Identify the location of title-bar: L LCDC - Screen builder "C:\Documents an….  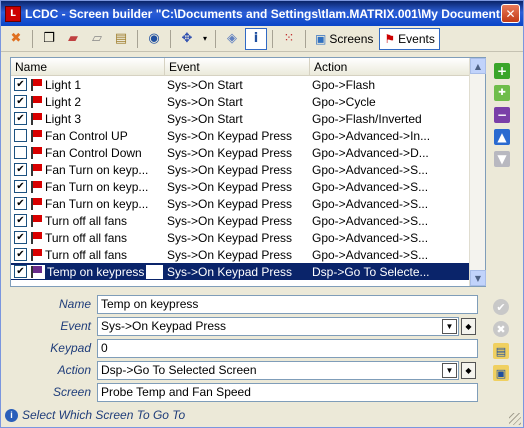
(262, 13).